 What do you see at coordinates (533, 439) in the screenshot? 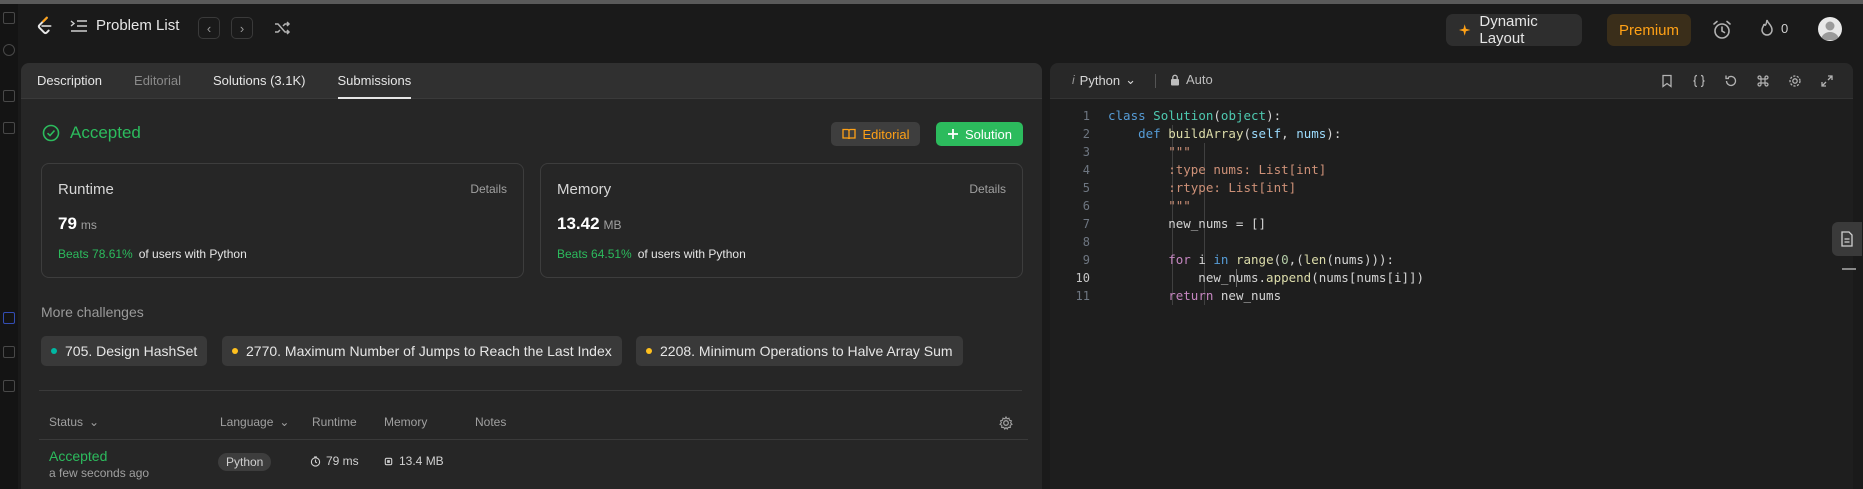
I see `table-header-divider` at bounding box center [533, 439].